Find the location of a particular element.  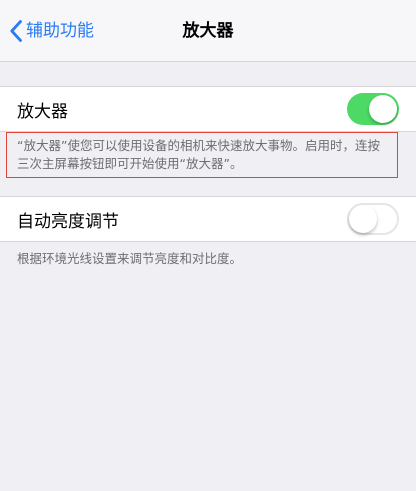

auto-brightness-toggle is located at coordinates (373, 219).